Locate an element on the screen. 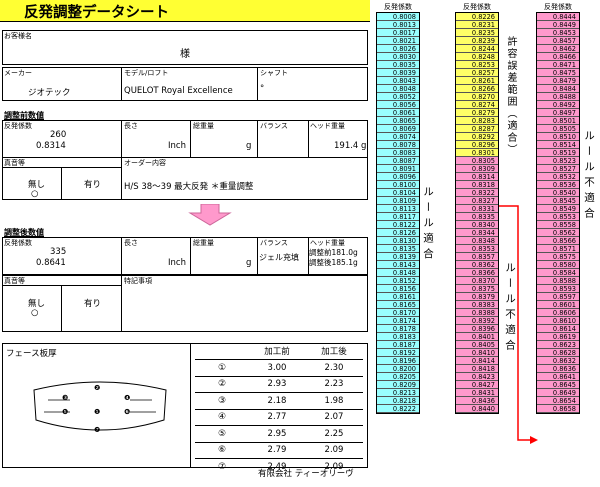  after-detail-row is located at coordinates (185, 303).